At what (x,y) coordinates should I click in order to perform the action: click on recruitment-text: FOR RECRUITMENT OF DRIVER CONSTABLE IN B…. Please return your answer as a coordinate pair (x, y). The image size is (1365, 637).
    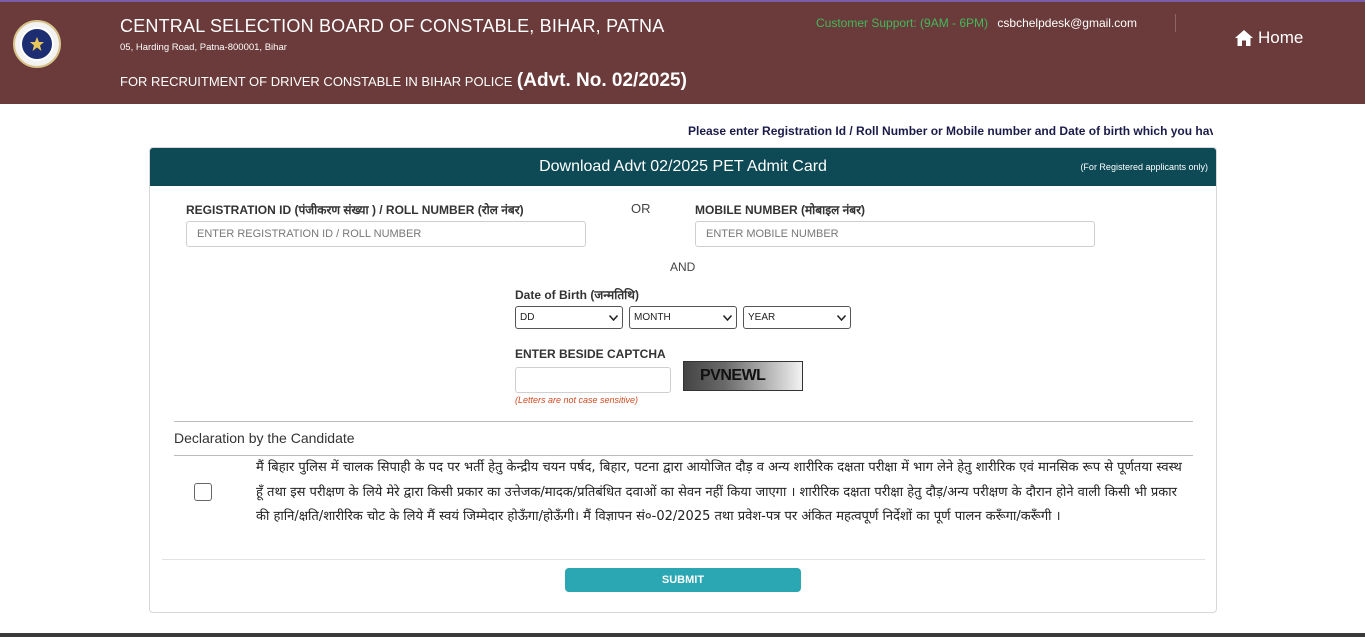
    Looking at the image, I should click on (316, 81).